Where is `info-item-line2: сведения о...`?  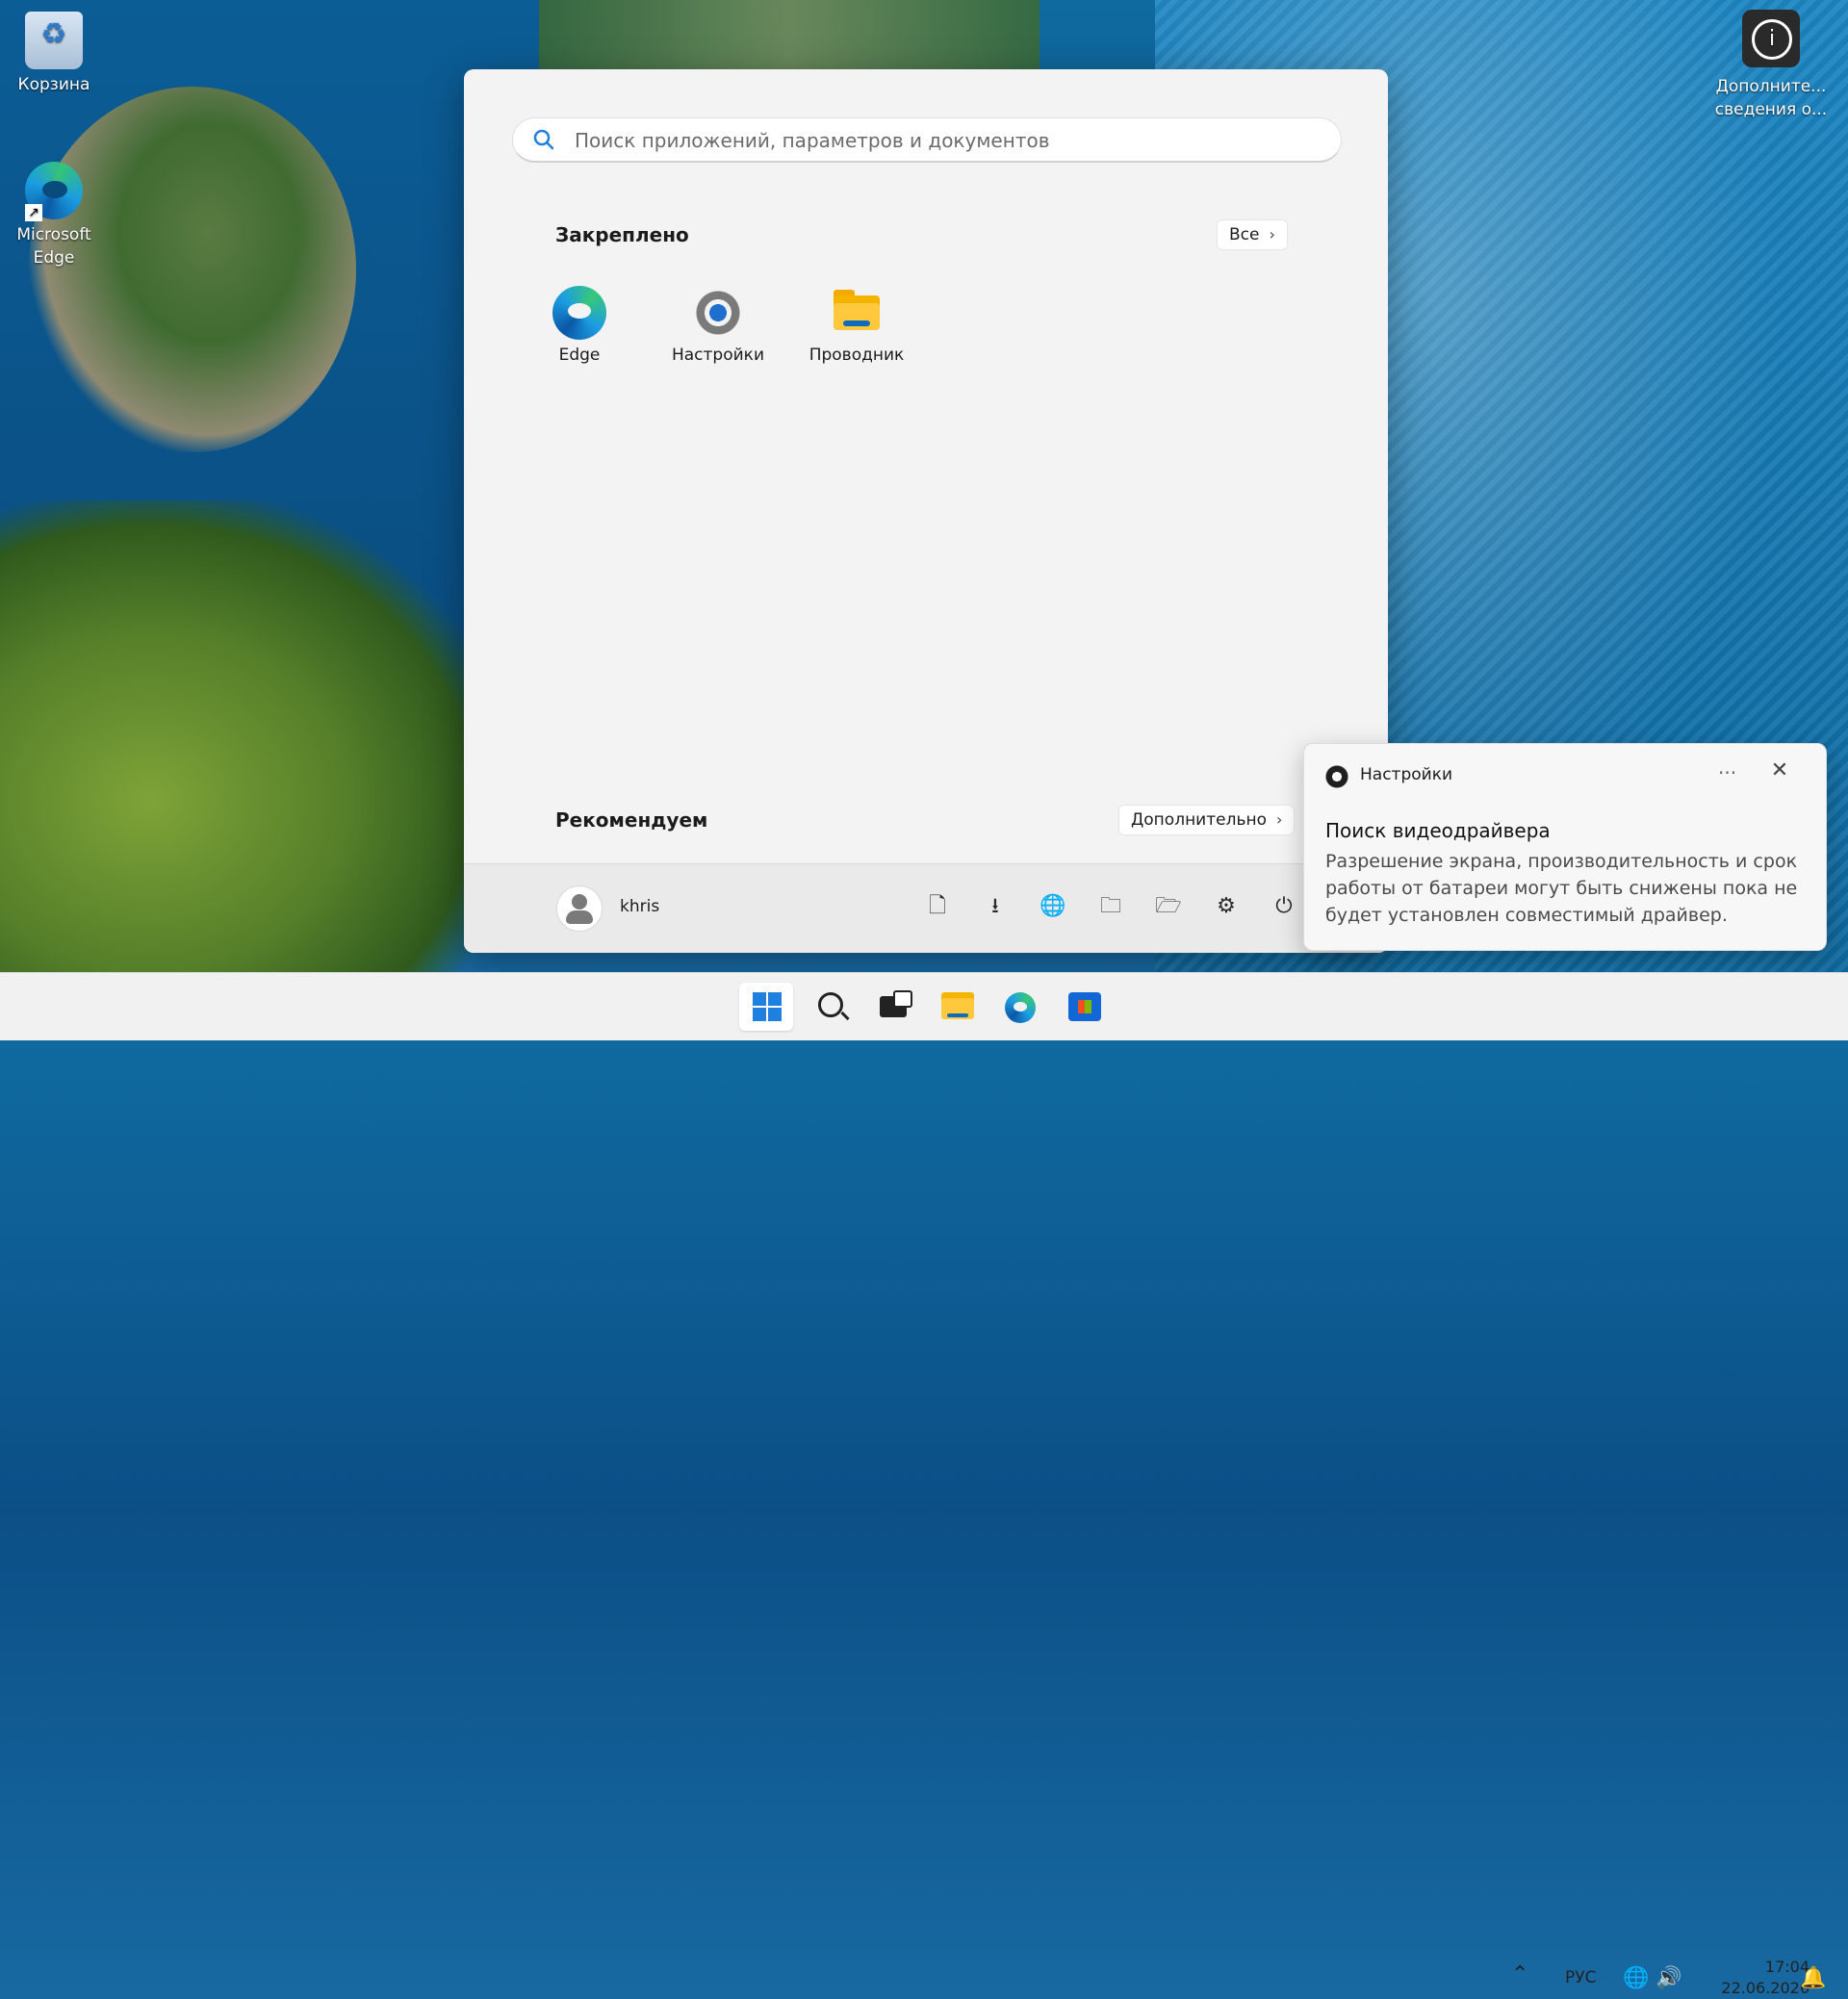 info-item-line2: сведения о... is located at coordinates (1771, 109).